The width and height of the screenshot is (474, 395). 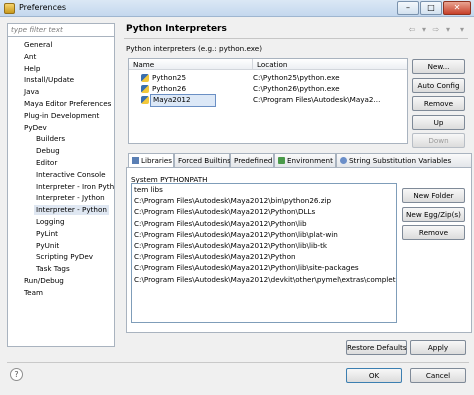 I want to click on interpreter-row: Python26 C:\Python26\python.exe, so click(x=268, y=88).